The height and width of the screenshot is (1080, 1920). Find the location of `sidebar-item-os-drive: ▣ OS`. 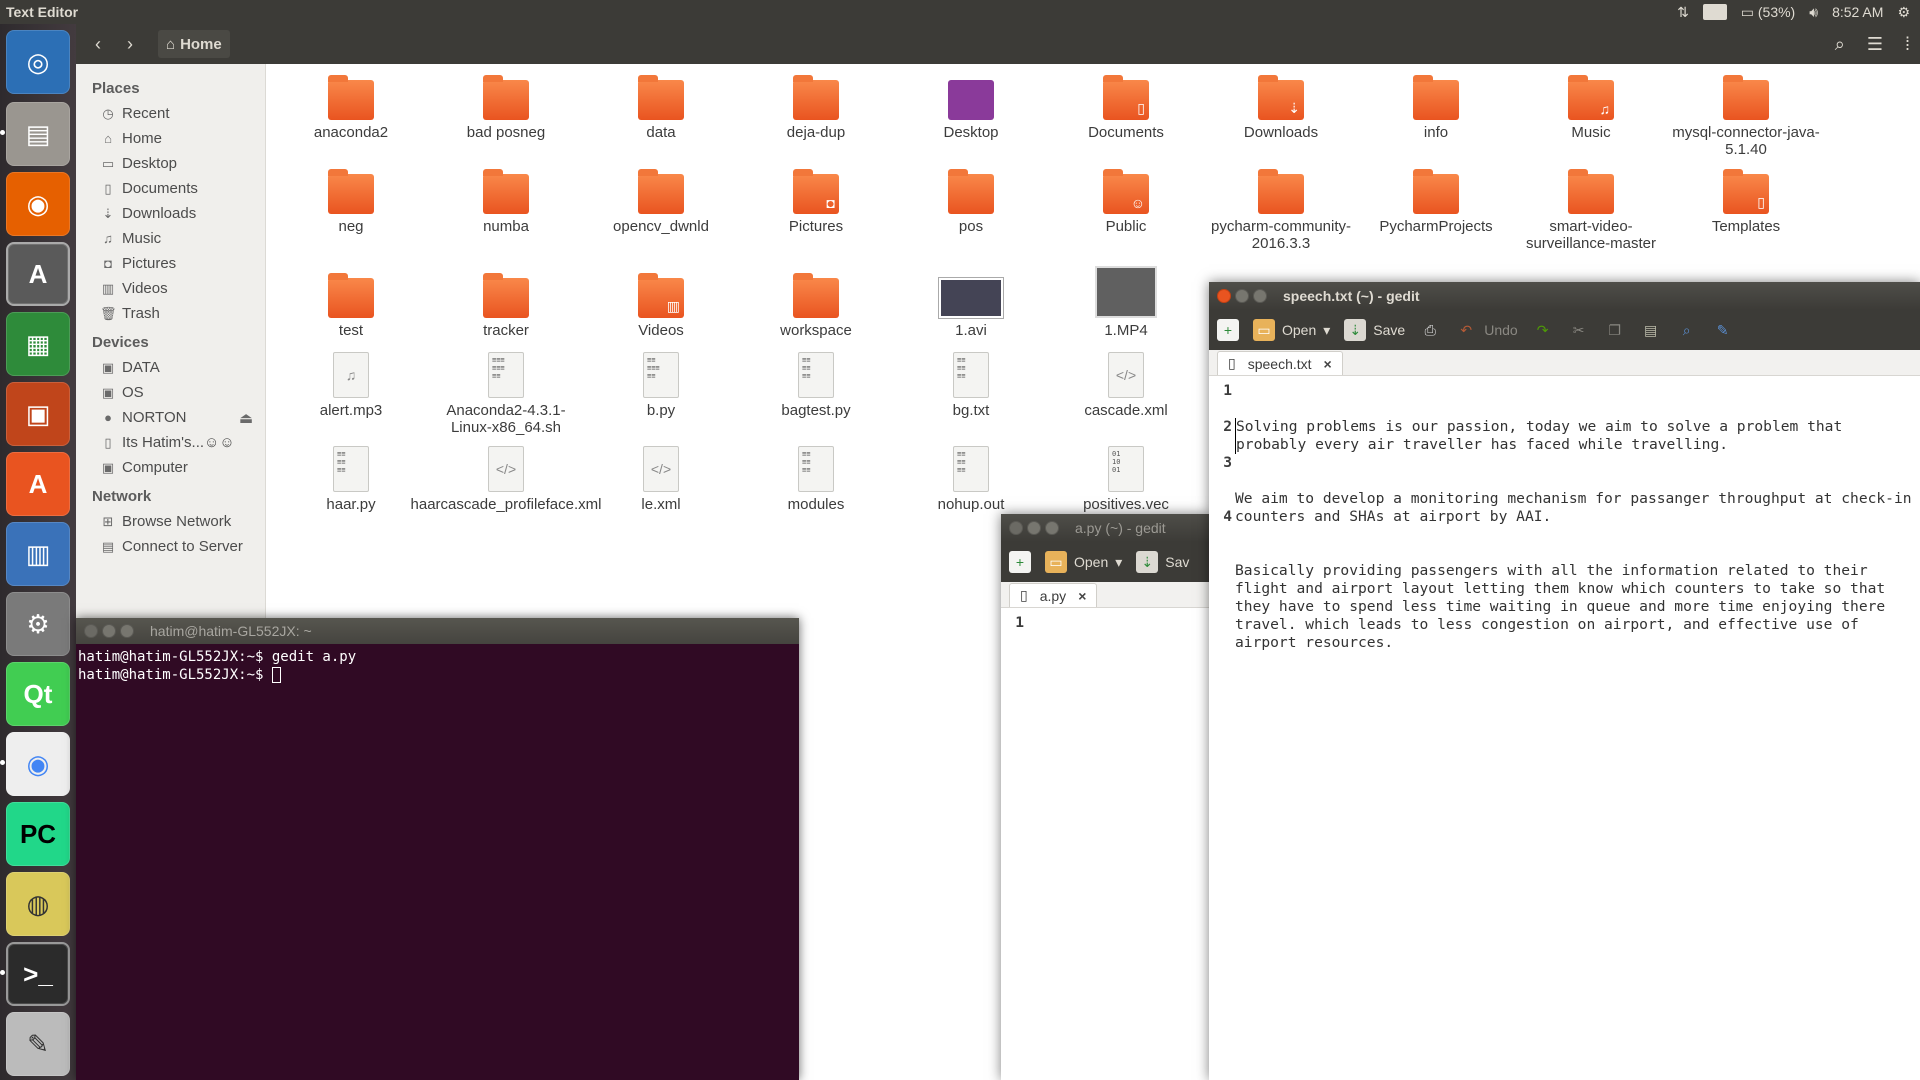

sidebar-item-os-drive: ▣ OS is located at coordinates (170, 392).